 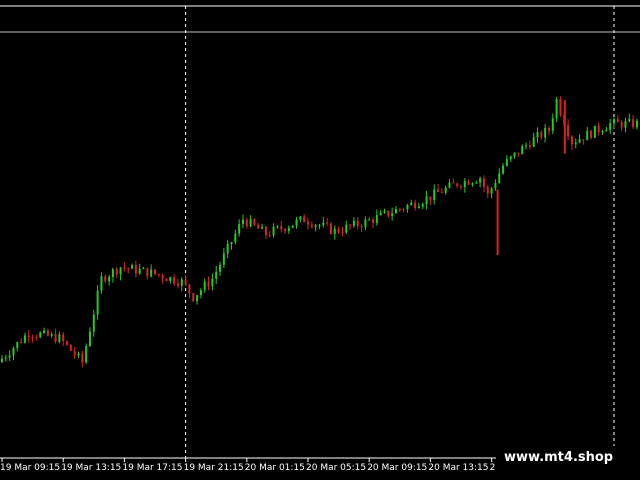 I want to click on x-tick-label: 19 Mar 21:15, so click(x=214, y=468).